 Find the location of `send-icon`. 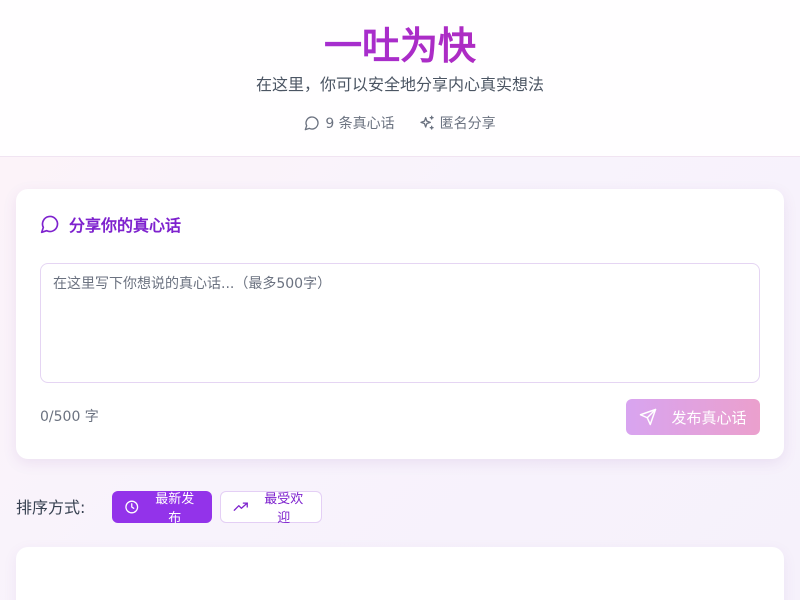

send-icon is located at coordinates (648, 417).